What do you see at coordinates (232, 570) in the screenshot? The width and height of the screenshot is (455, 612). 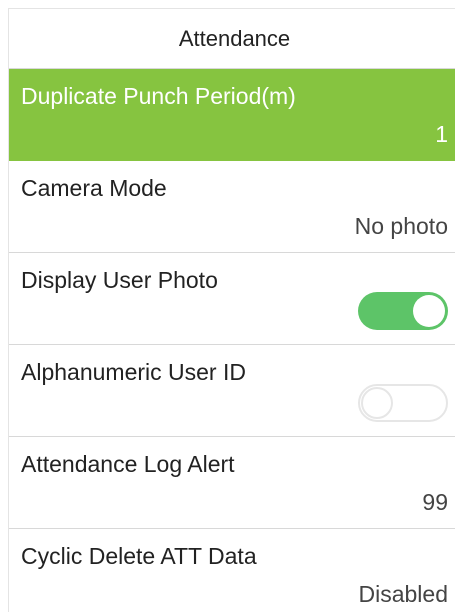 I see `menu-item-cyclic-delete-att-data: Cyclic Delete ATT Data Disabled` at bounding box center [232, 570].